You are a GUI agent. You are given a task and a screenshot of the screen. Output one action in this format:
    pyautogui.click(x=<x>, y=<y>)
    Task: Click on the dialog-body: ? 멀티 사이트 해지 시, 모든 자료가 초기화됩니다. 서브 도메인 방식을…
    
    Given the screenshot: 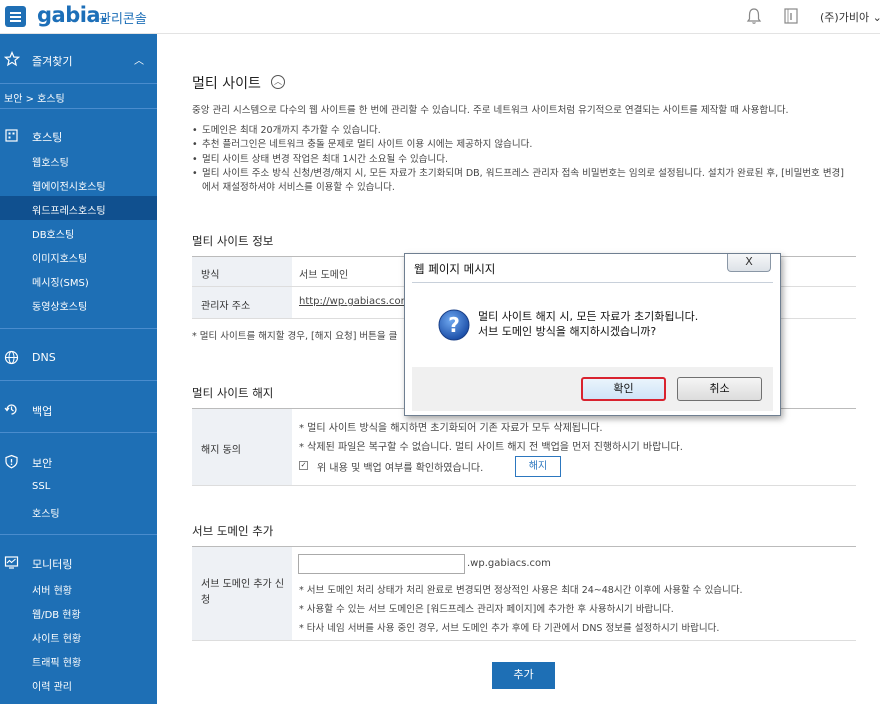 What is the action you would take?
    pyautogui.click(x=592, y=324)
    